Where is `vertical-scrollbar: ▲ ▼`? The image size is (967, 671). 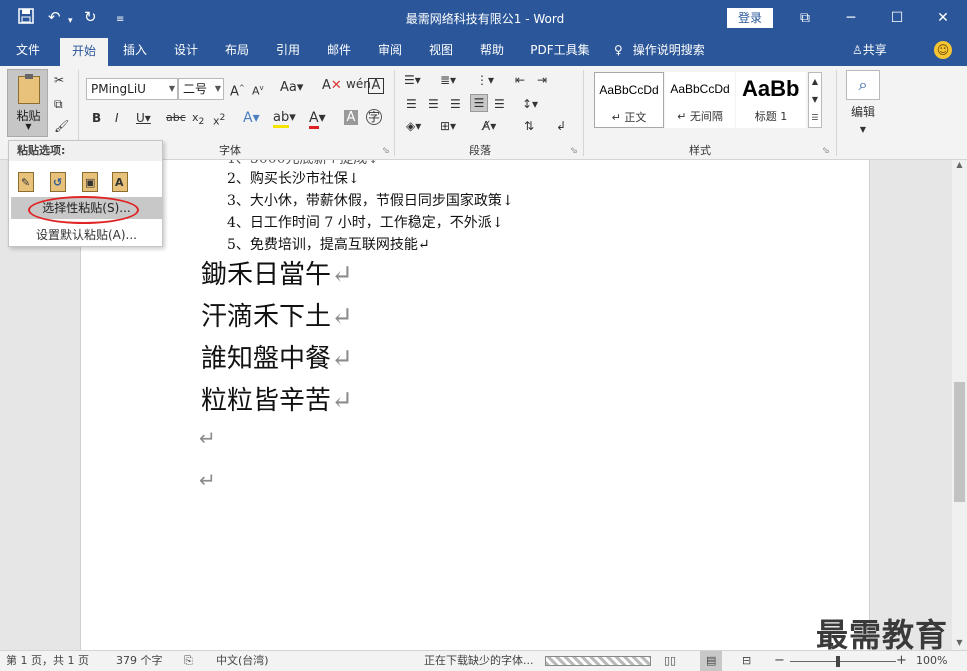 vertical-scrollbar: ▲ ▼ is located at coordinates (959, 405).